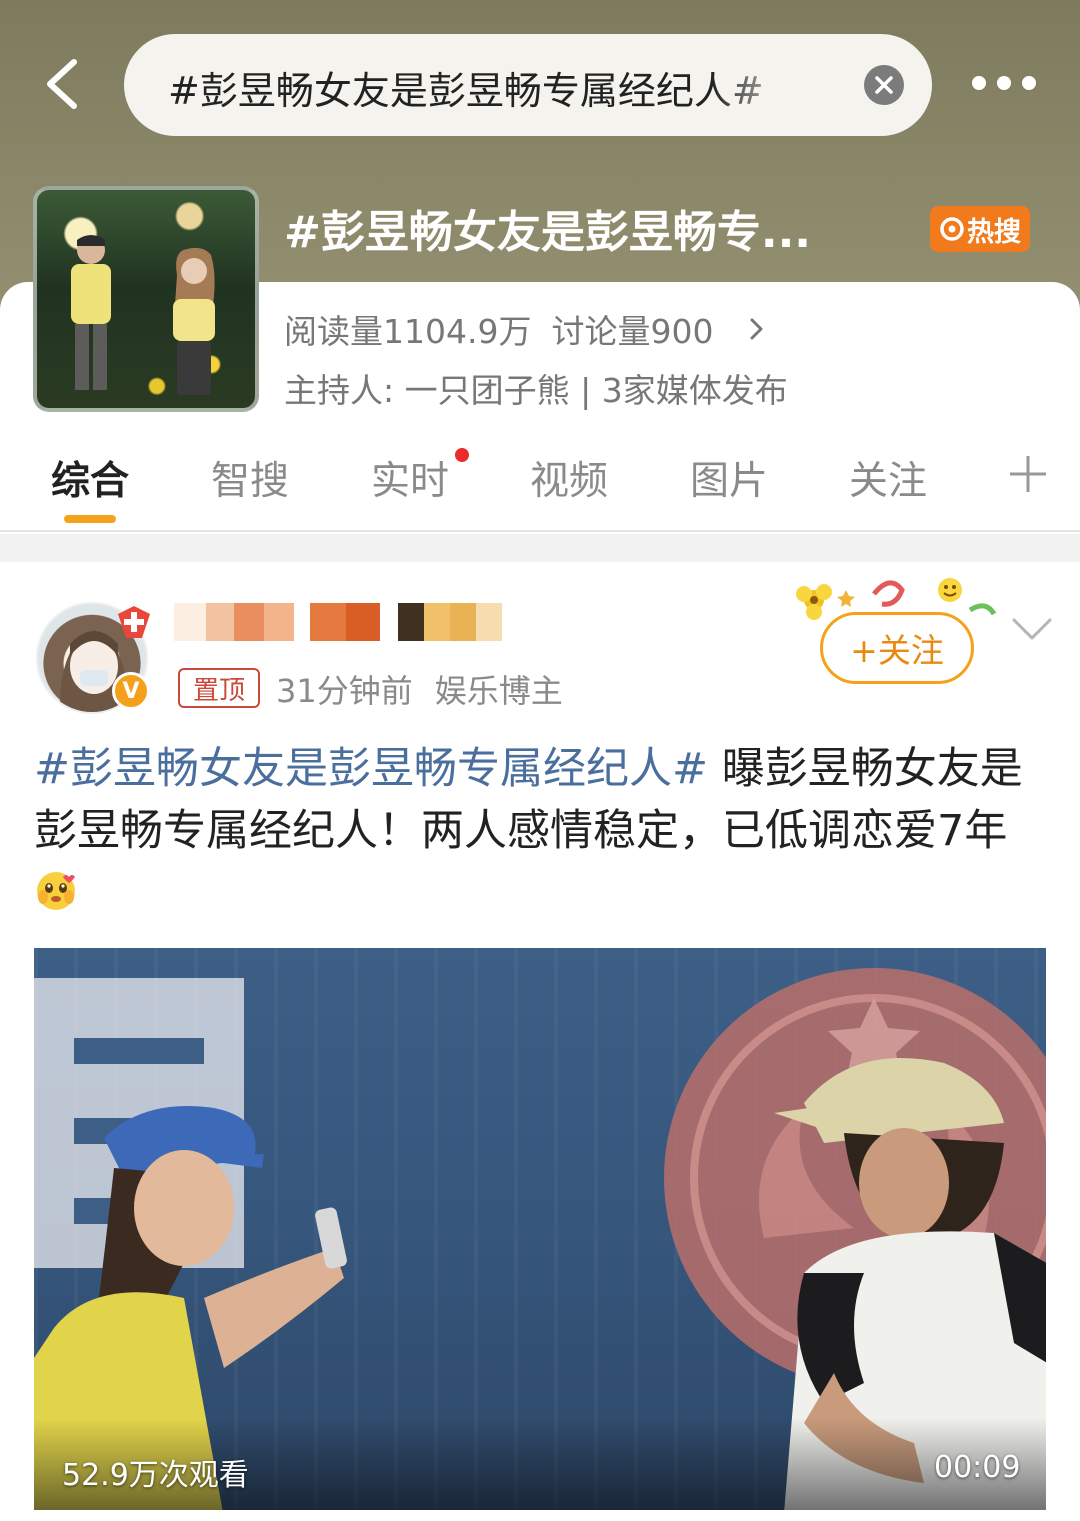 The width and height of the screenshot is (1080, 1521). I want to click on chevron-left-icon, so click(62, 84).